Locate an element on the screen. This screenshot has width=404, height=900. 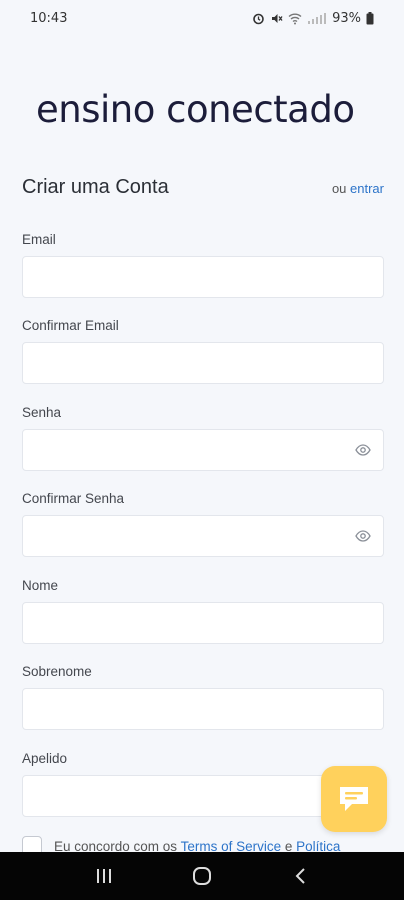
chat-bubble-icon is located at coordinates (354, 799).